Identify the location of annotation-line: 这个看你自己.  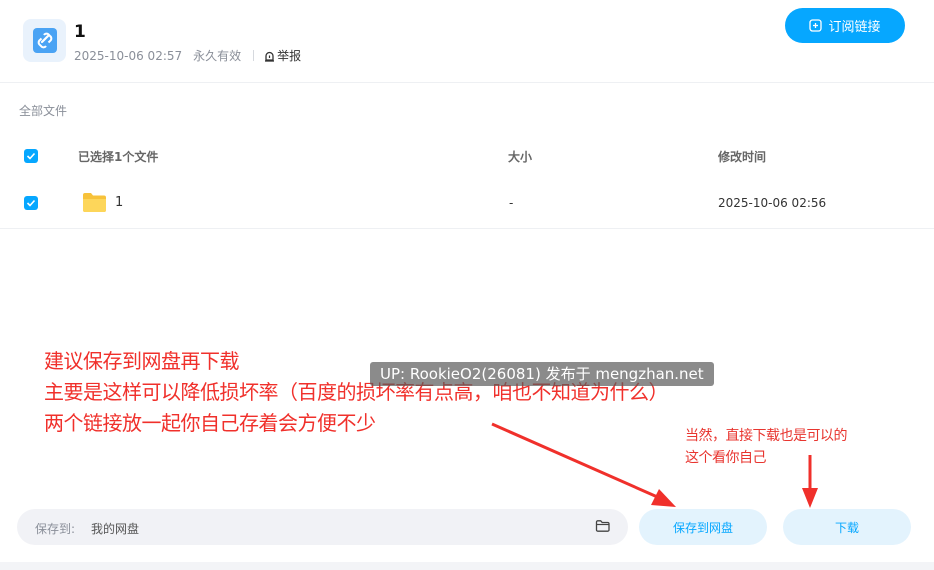
(726, 458).